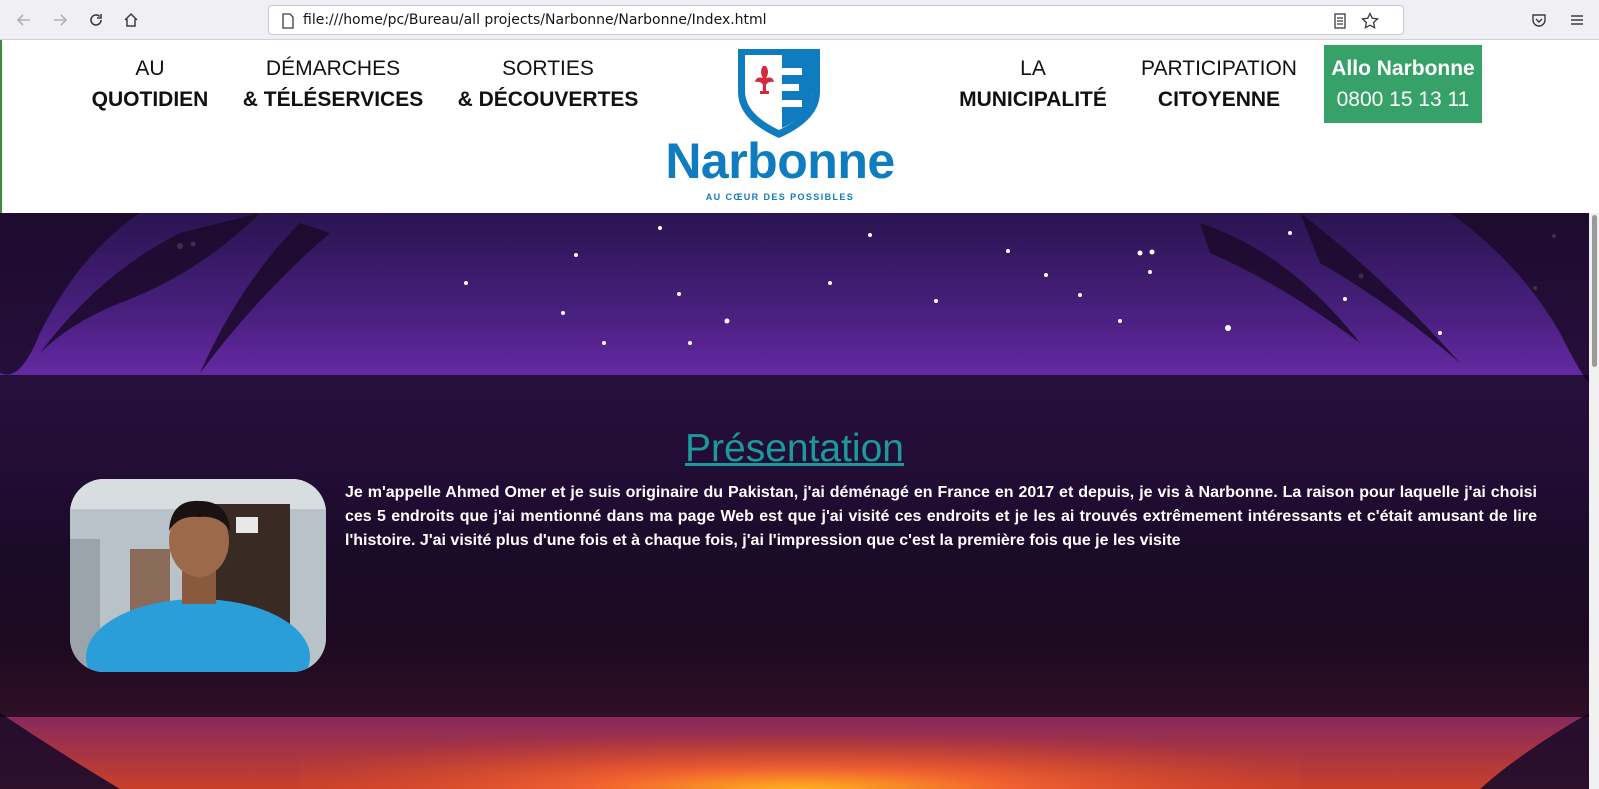 This screenshot has width=1599, height=789. Describe the element at coordinates (548, 99) in the screenshot. I see `nav-label-line2: & DÉCOUVERTES` at that location.